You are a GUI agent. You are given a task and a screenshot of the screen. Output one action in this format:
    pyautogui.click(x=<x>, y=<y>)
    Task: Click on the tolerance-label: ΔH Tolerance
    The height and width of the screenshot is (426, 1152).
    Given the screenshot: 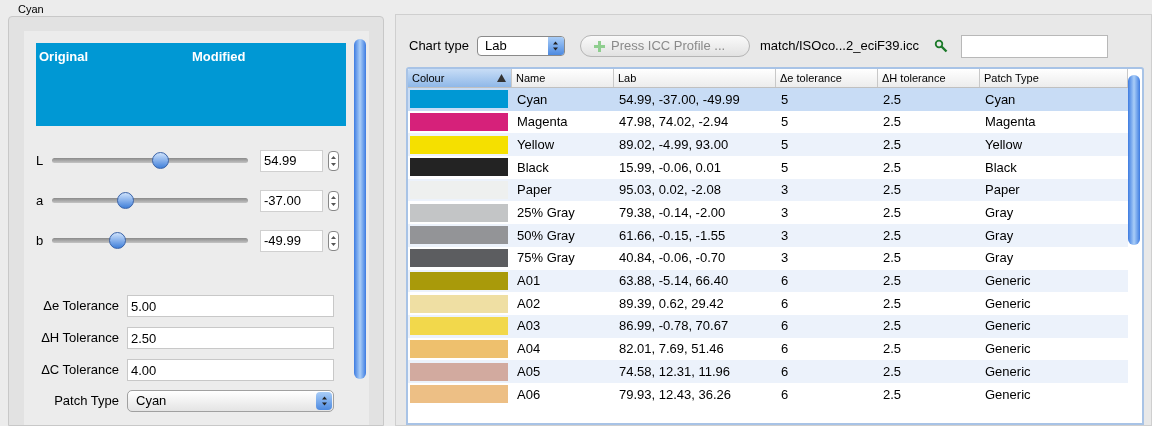 What is the action you would take?
    pyautogui.click(x=80, y=338)
    